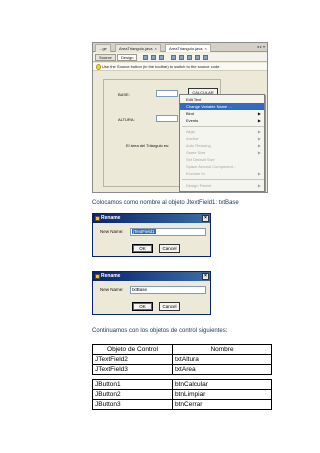 The height and width of the screenshot is (453, 320). Describe the element at coordinates (145, 57) in the screenshot. I see `selection-mode-icon` at that location.